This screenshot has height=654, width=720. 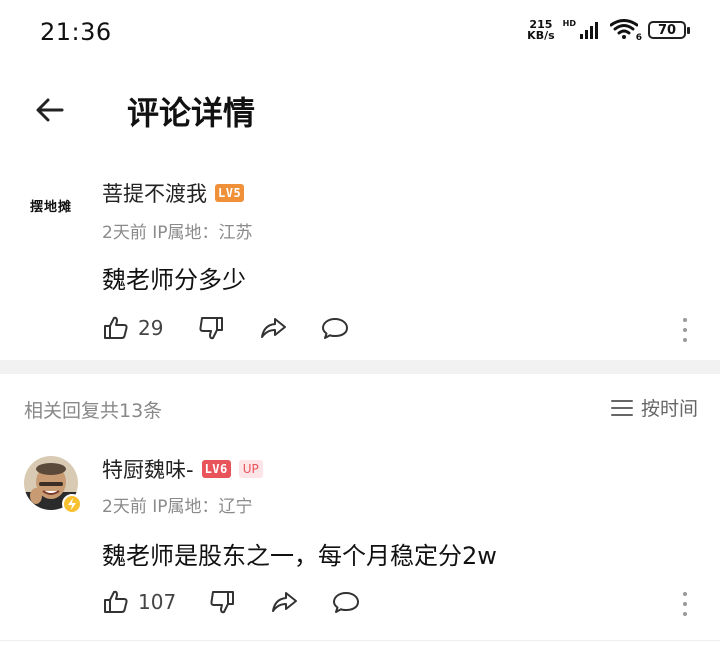 I want to click on net-speed: 215 KB/s, so click(x=540, y=30).